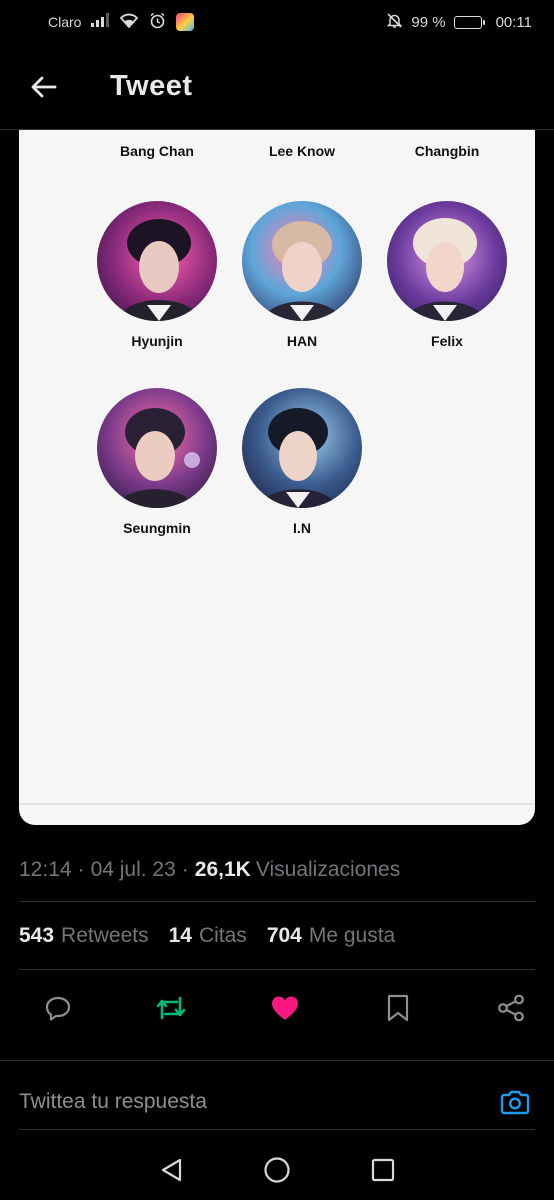 This screenshot has height=1200, width=554. What do you see at coordinates (100, 22) in the screenshot?
I see `signal-icon` at bounding box center [100, 22].